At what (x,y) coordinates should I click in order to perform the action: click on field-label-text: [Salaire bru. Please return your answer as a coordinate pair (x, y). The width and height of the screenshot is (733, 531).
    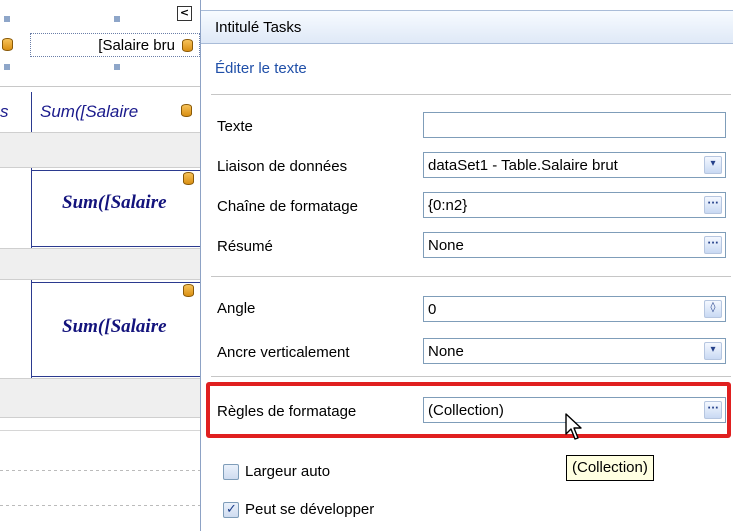
    Looking at the image, I should click on (136, 45).